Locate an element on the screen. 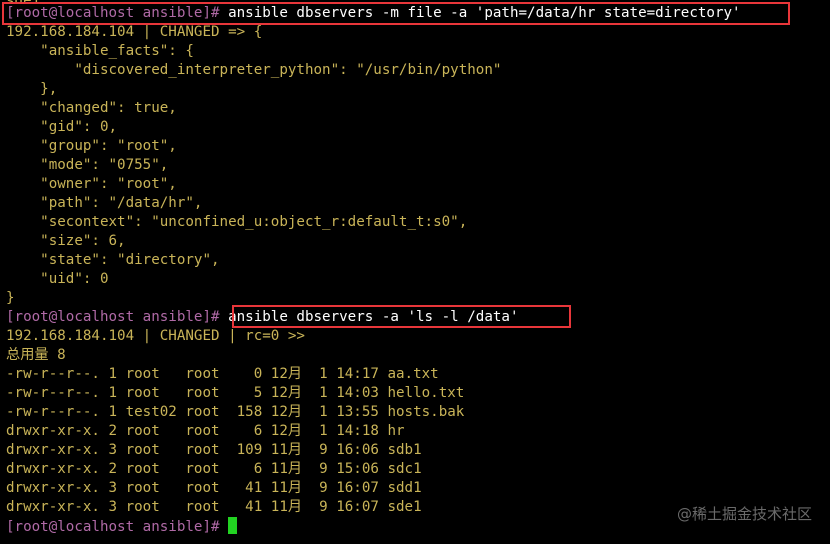  output-line: "path": "/data/hr", is located at coordinates (104, 203).